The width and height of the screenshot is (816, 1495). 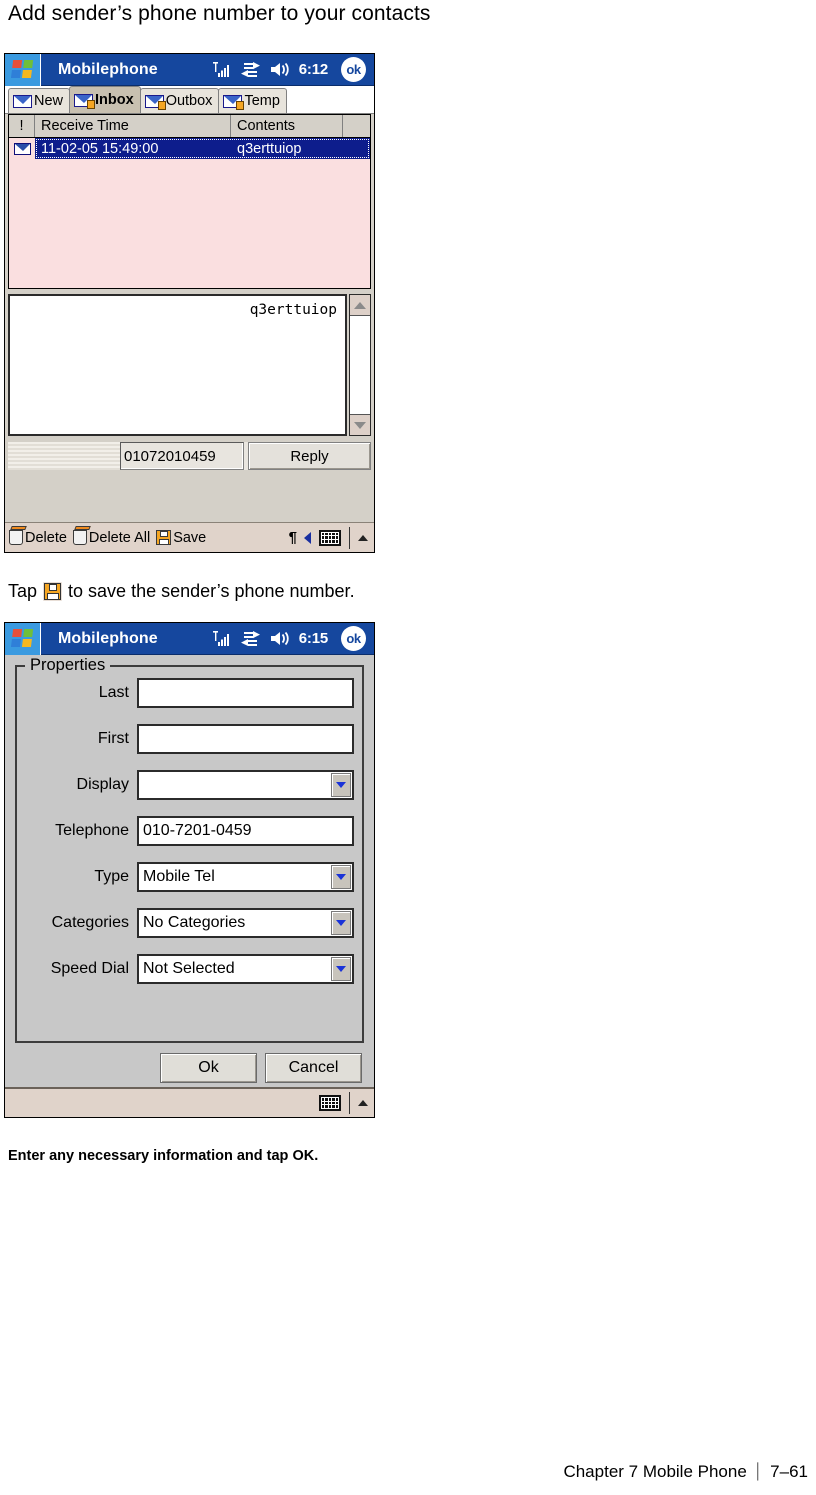 I want to click on envelope-inbox-icon, so click(x=85, y=101).